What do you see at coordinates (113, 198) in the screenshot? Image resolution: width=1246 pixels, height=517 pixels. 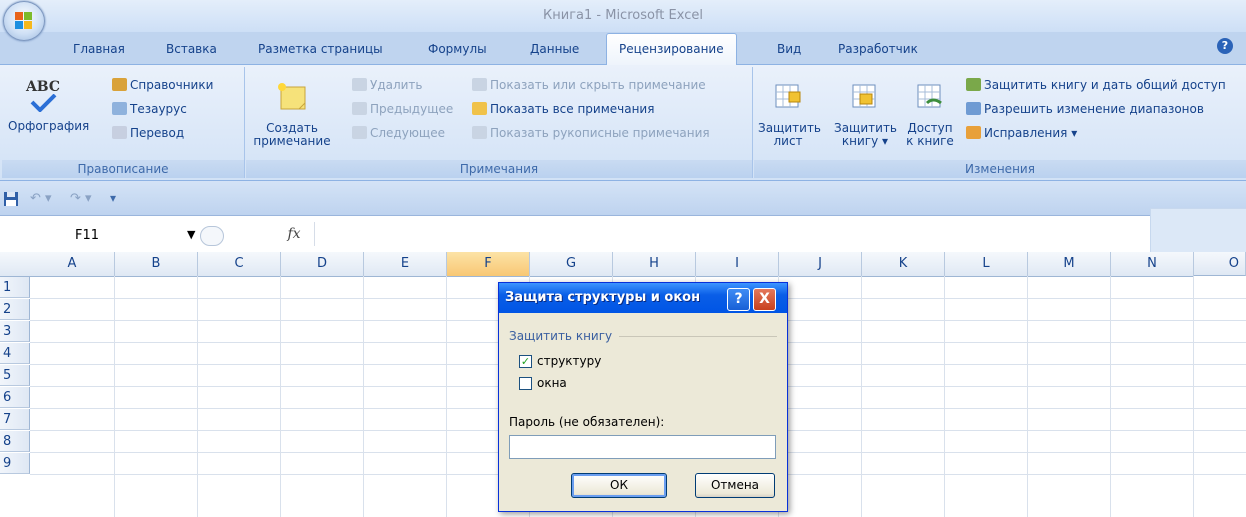 I see `customize-qat-icon: ▾` at bounding box center [113, 198].